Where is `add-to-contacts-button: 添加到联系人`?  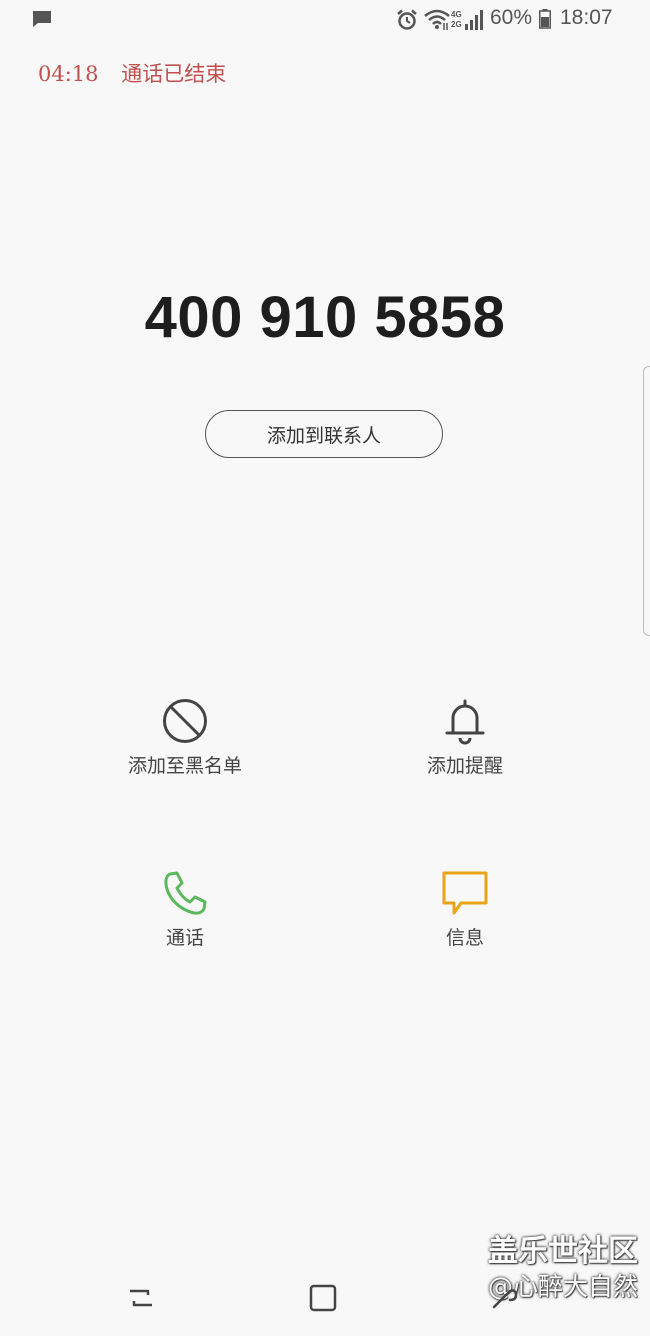 add-to-contacts-button: 添加到联系人 is located at coordinates (324, 434).